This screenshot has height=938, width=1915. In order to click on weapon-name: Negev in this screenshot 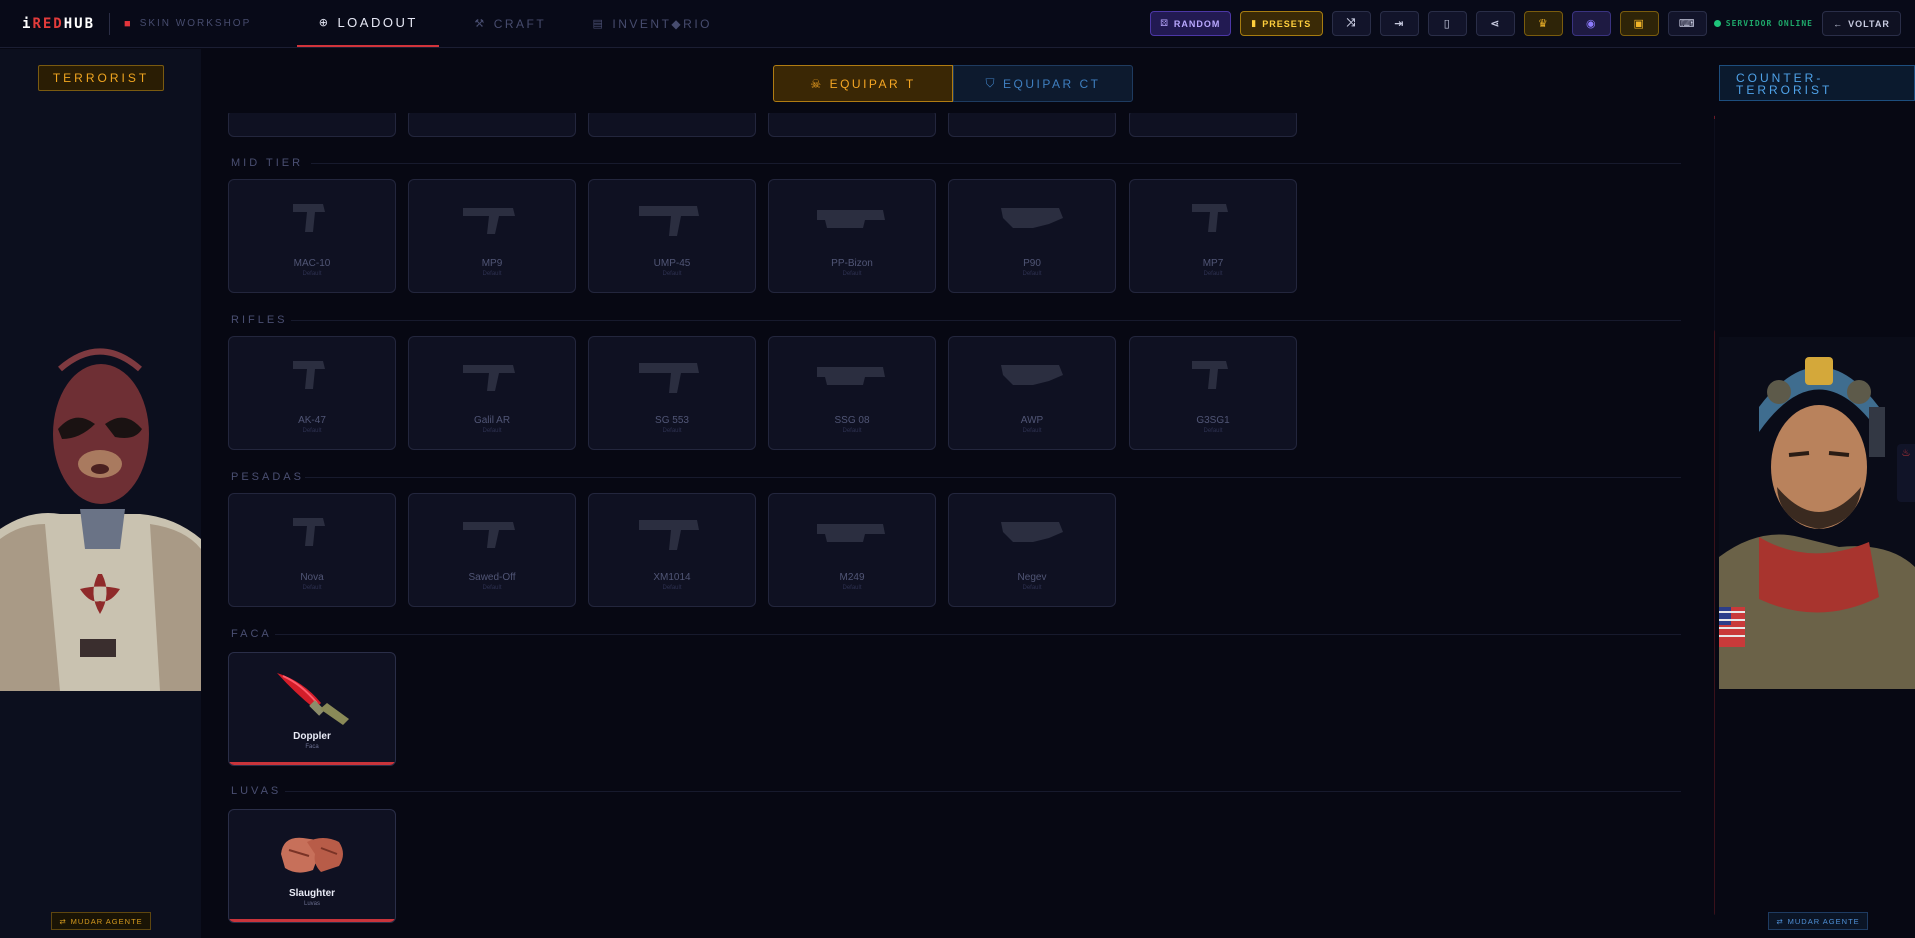, I will do `click(1032, 577)`.